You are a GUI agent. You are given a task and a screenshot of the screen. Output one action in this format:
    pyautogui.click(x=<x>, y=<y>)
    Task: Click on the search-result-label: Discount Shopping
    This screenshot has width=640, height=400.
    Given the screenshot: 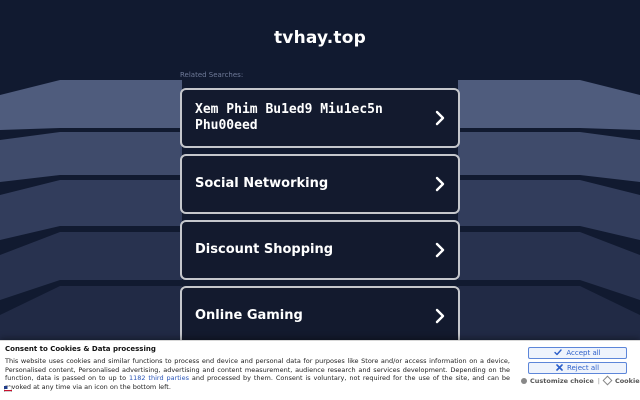 What is the action you would take?
    pyautogui.click(x=264, y=249)
    